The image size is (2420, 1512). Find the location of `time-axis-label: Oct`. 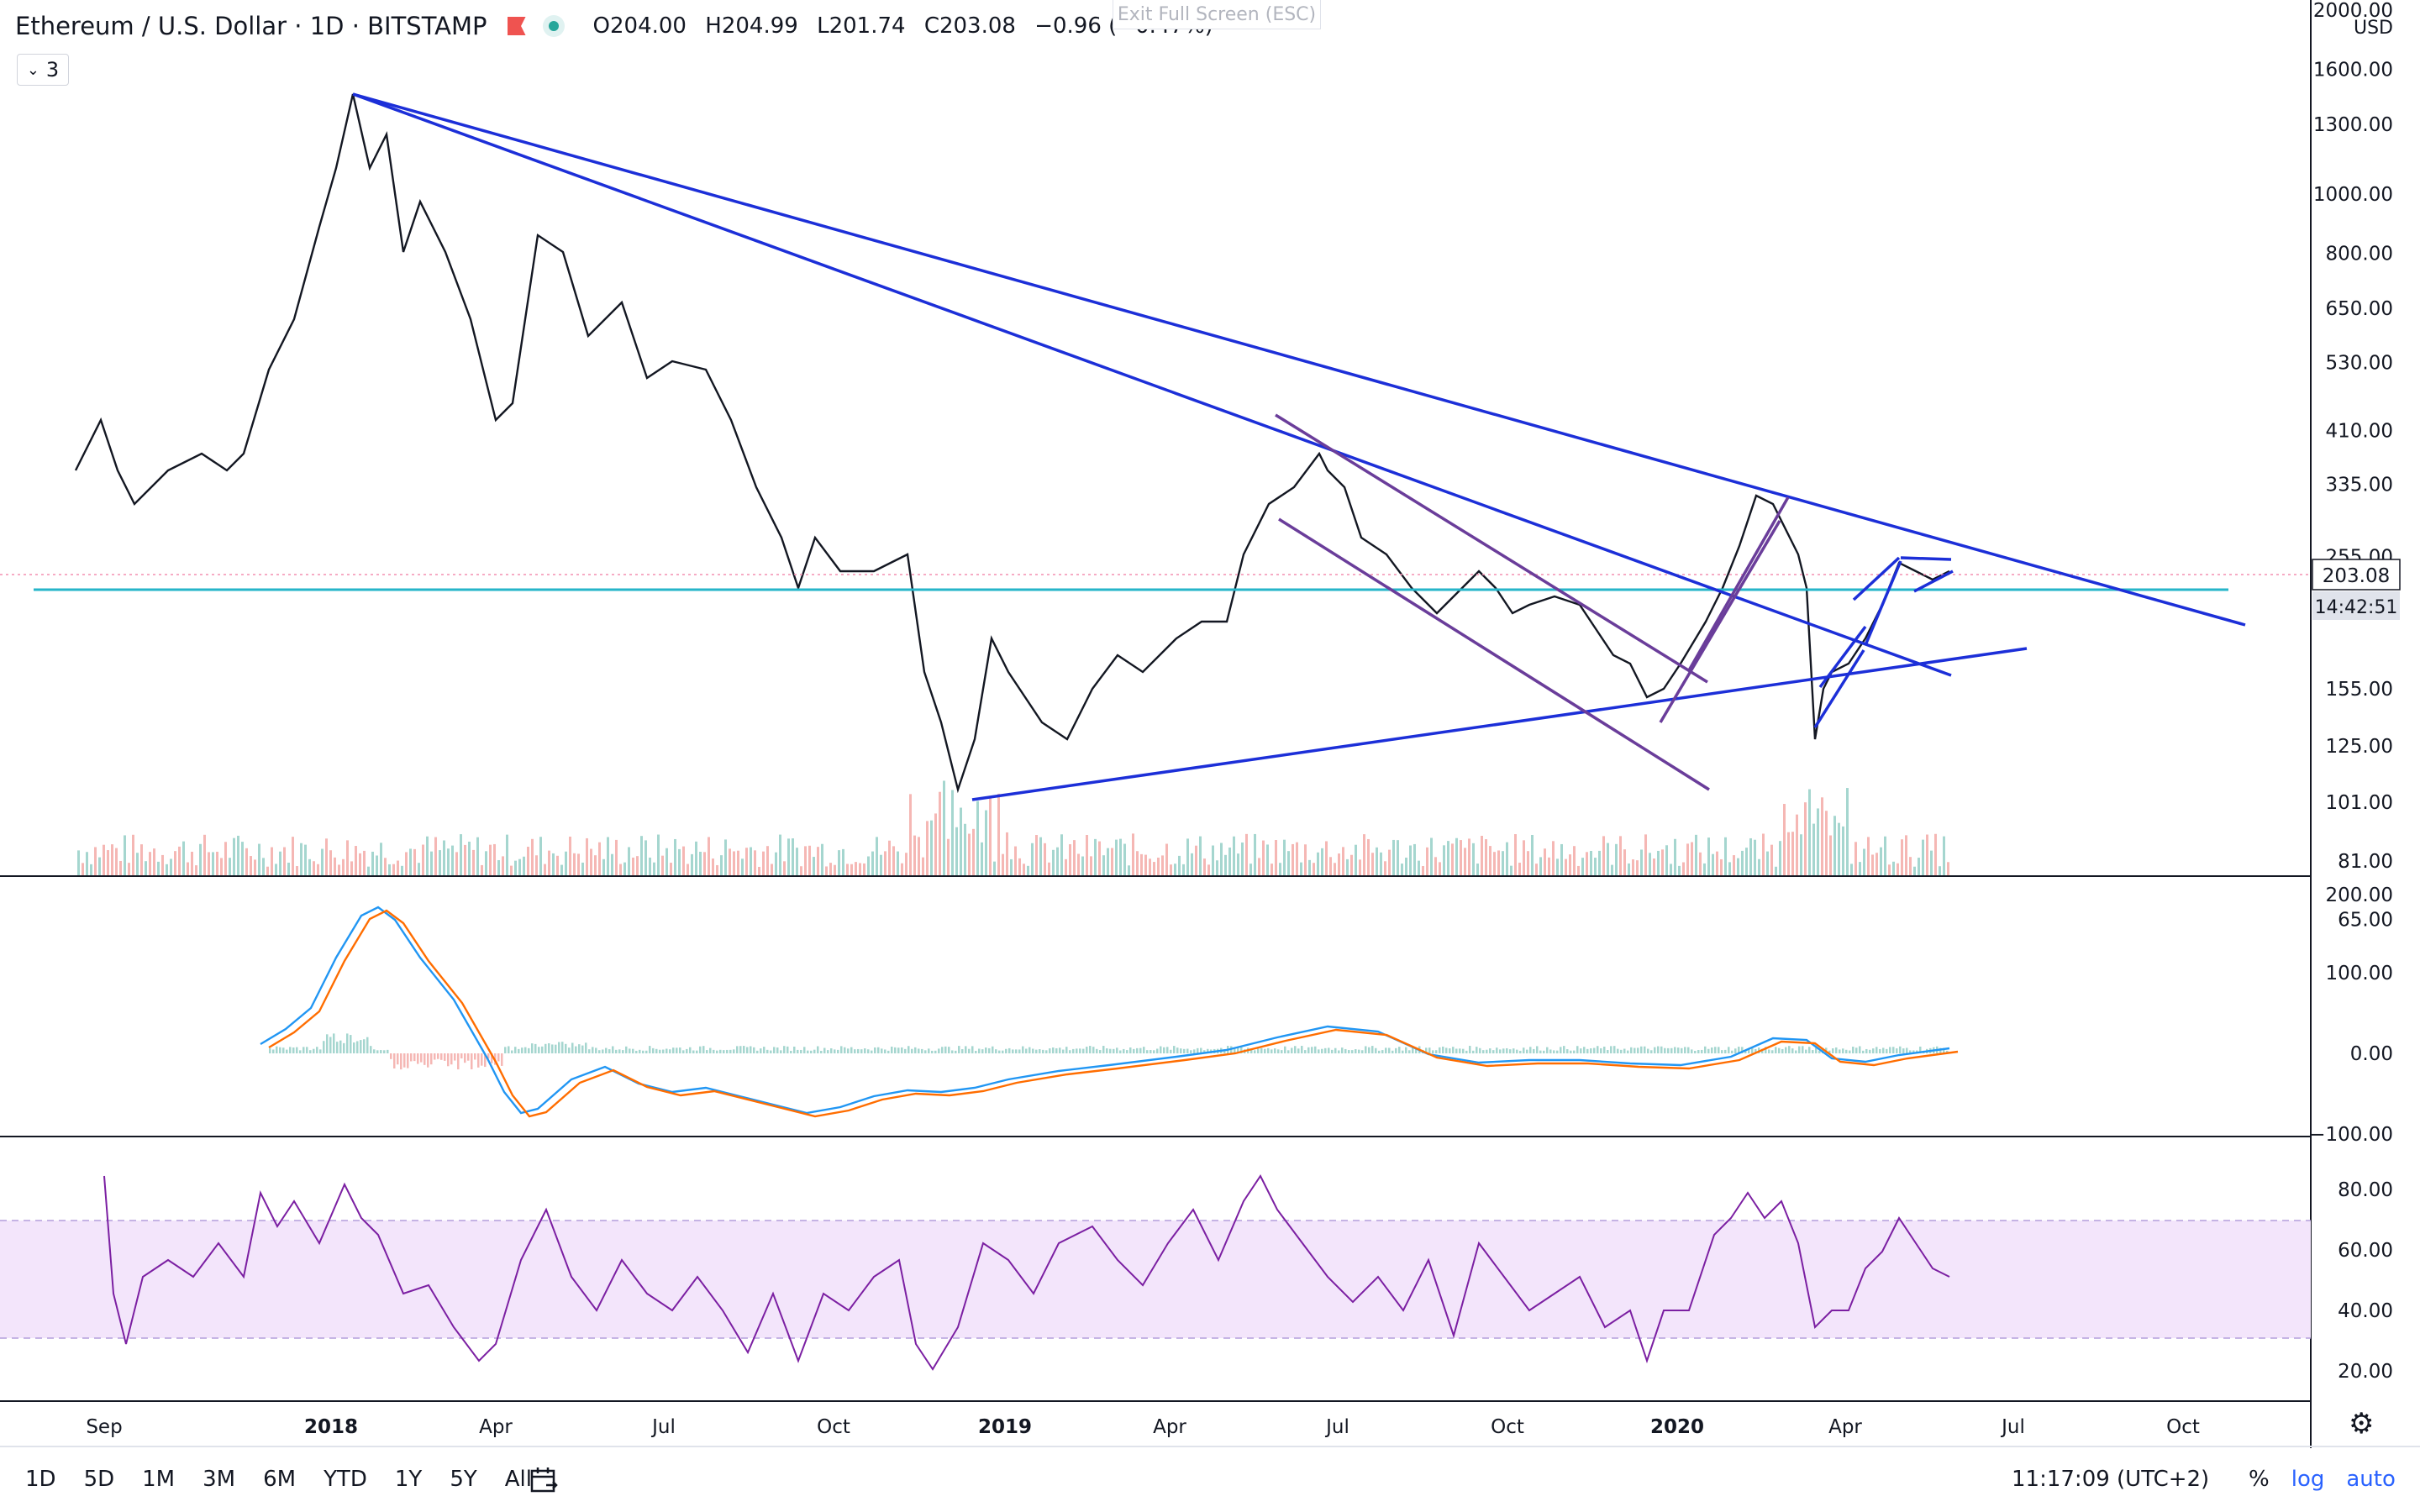

time-axis-label: Oct is located at coordinates (1507, 1427).